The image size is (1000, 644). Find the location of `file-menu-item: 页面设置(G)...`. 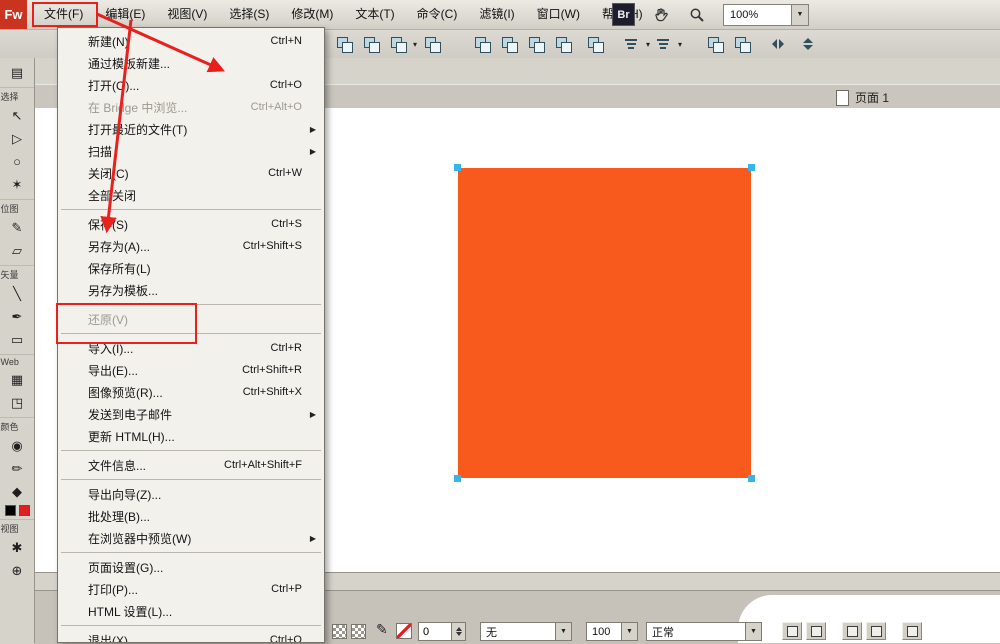

file-menu-item: 页面设置(G)... is located at coordinates (191, 567).